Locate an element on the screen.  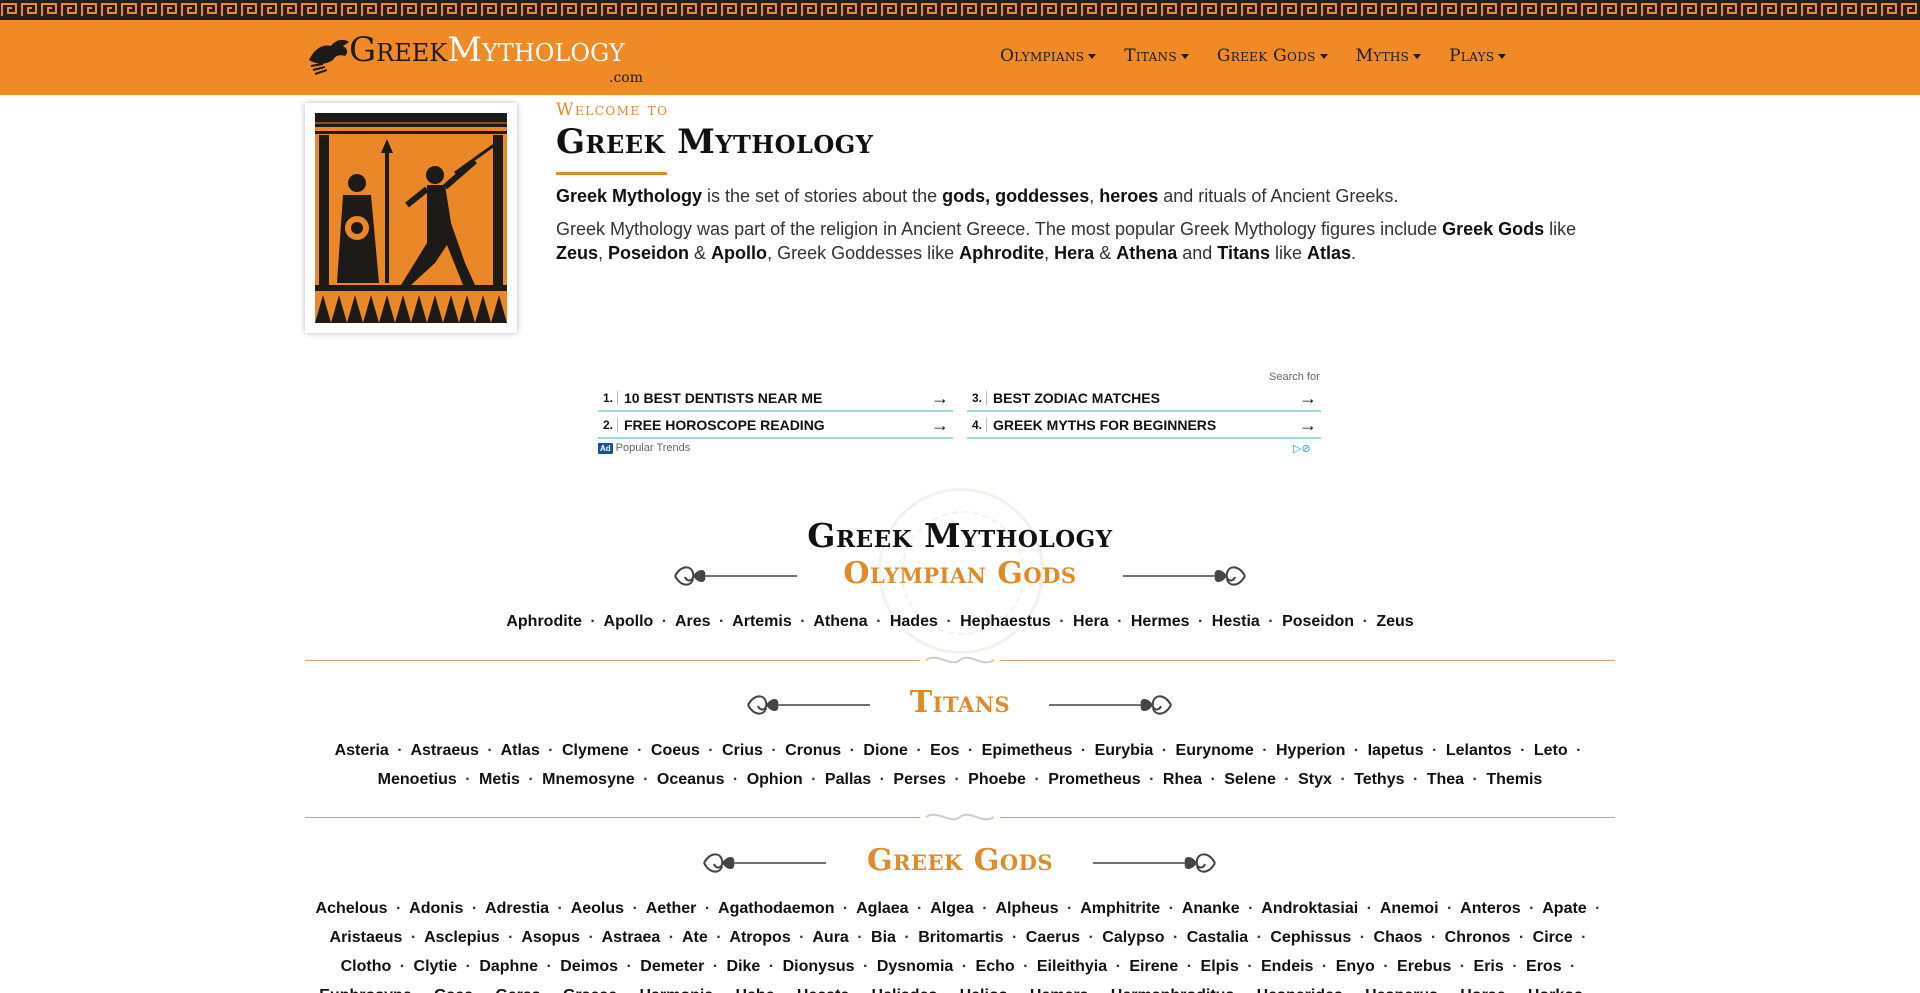
deity-link: Adrestia is located at coordinates (517, 908).